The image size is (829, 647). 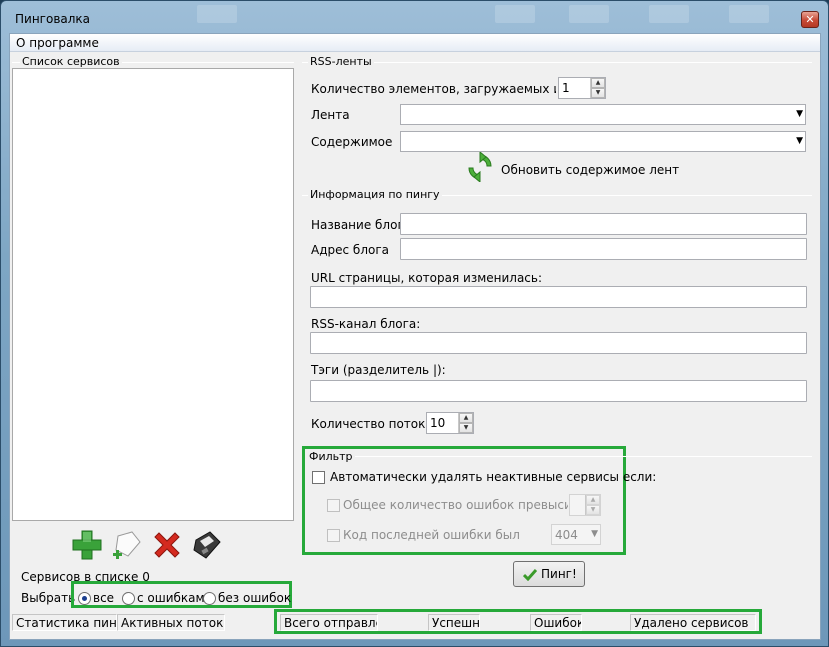 I want to click on menu-item-about: О программе, so click(x=57, y=43).